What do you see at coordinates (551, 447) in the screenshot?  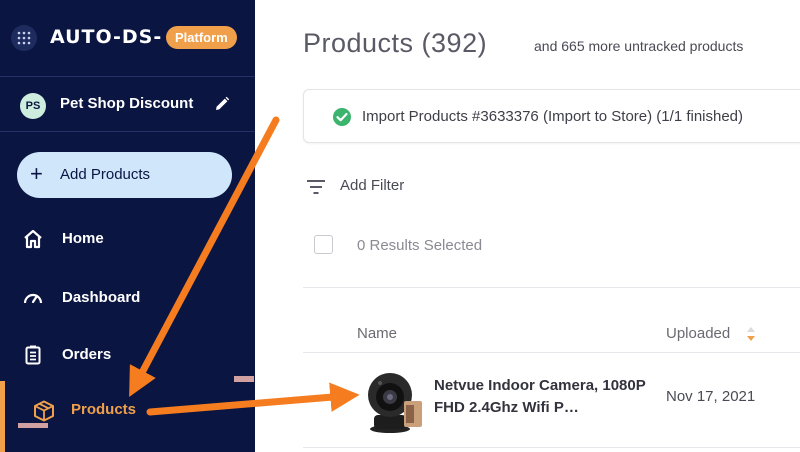 I see `row-divider` at bounding box center [551, 447].